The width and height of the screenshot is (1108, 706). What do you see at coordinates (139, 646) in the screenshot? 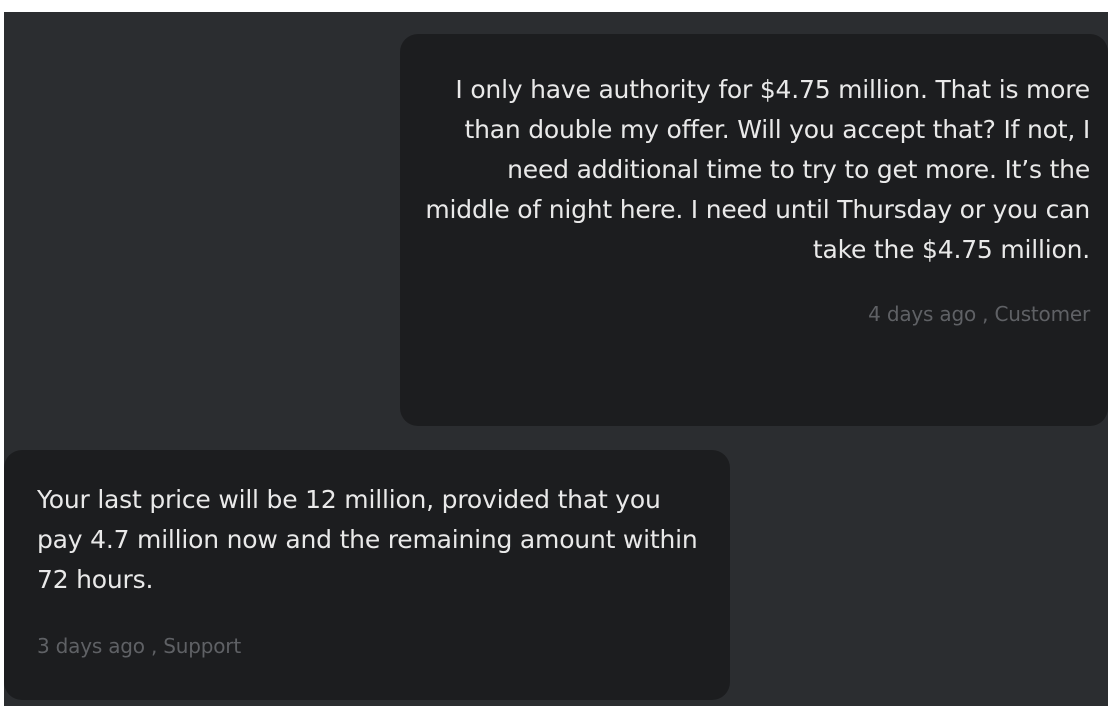
I see `message-meta: 3 days ago , Support` at bounding box center [139, 646].